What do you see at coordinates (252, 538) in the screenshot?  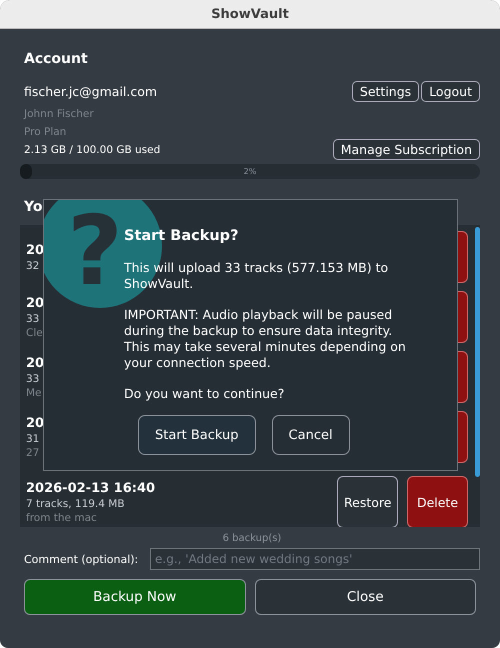 I see `backup-count: 6 backup(s)` at bounding box center [252, 538].